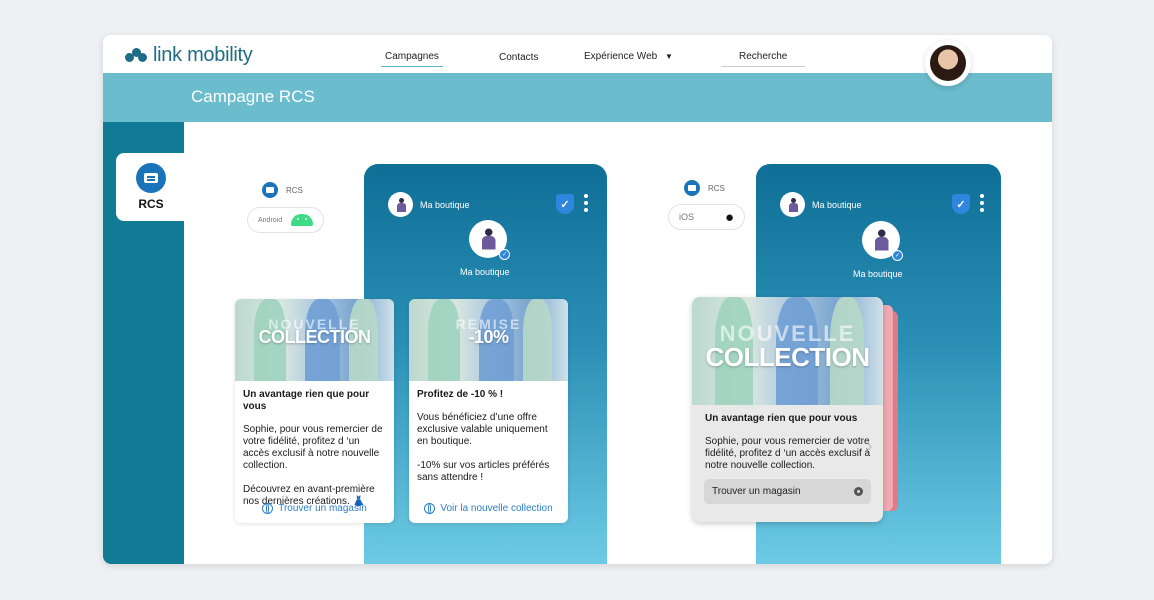 The height and width of the screenshot is (600, 1154). What do you see at coordinates (282, 190) in the screenshot?
I see `android-channel-label: RCS` at bounding box center [282, 190].